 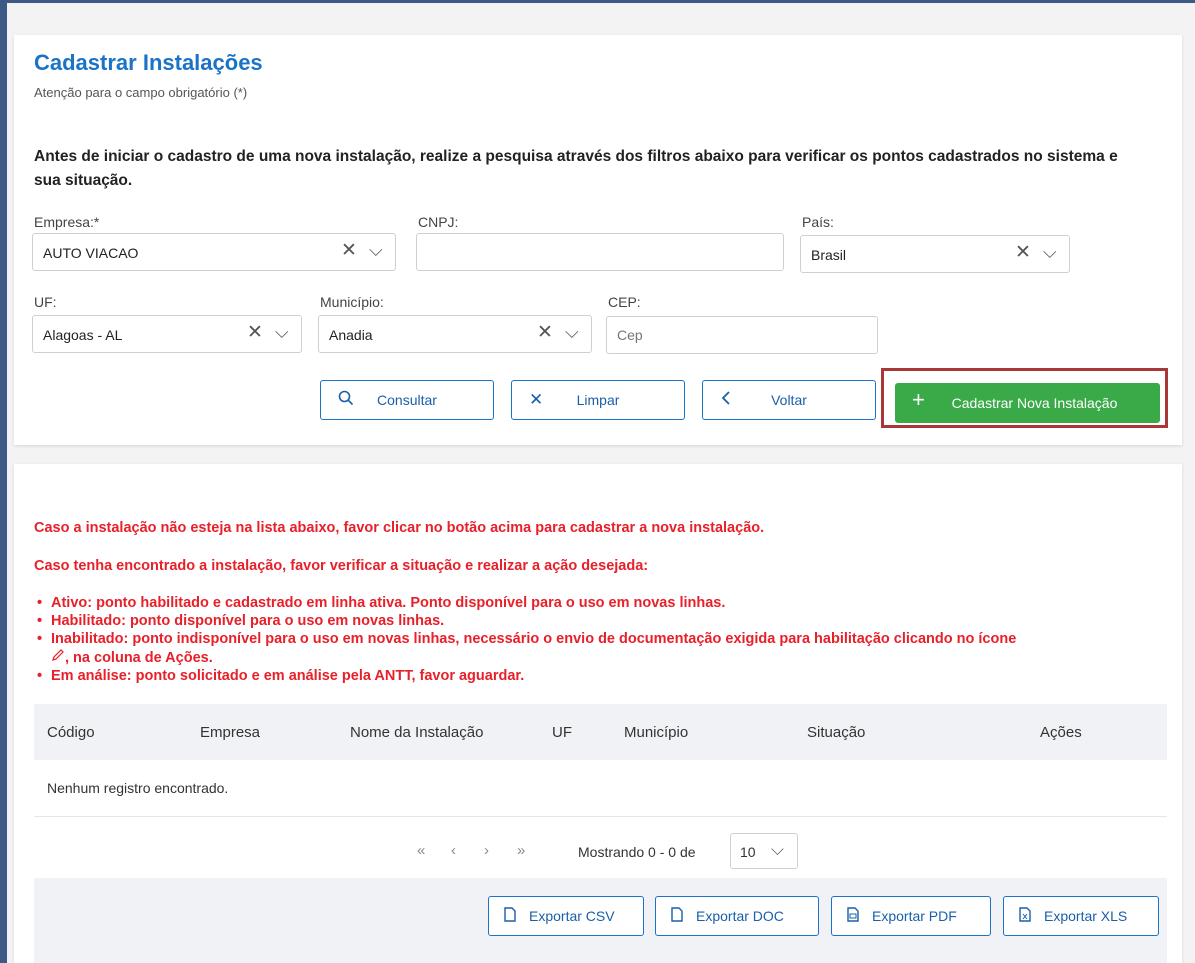 What do you see at coordinates (836, 732) in the screenshot?
I see `col-situacao: Situação` at bounding box center [836, 732].